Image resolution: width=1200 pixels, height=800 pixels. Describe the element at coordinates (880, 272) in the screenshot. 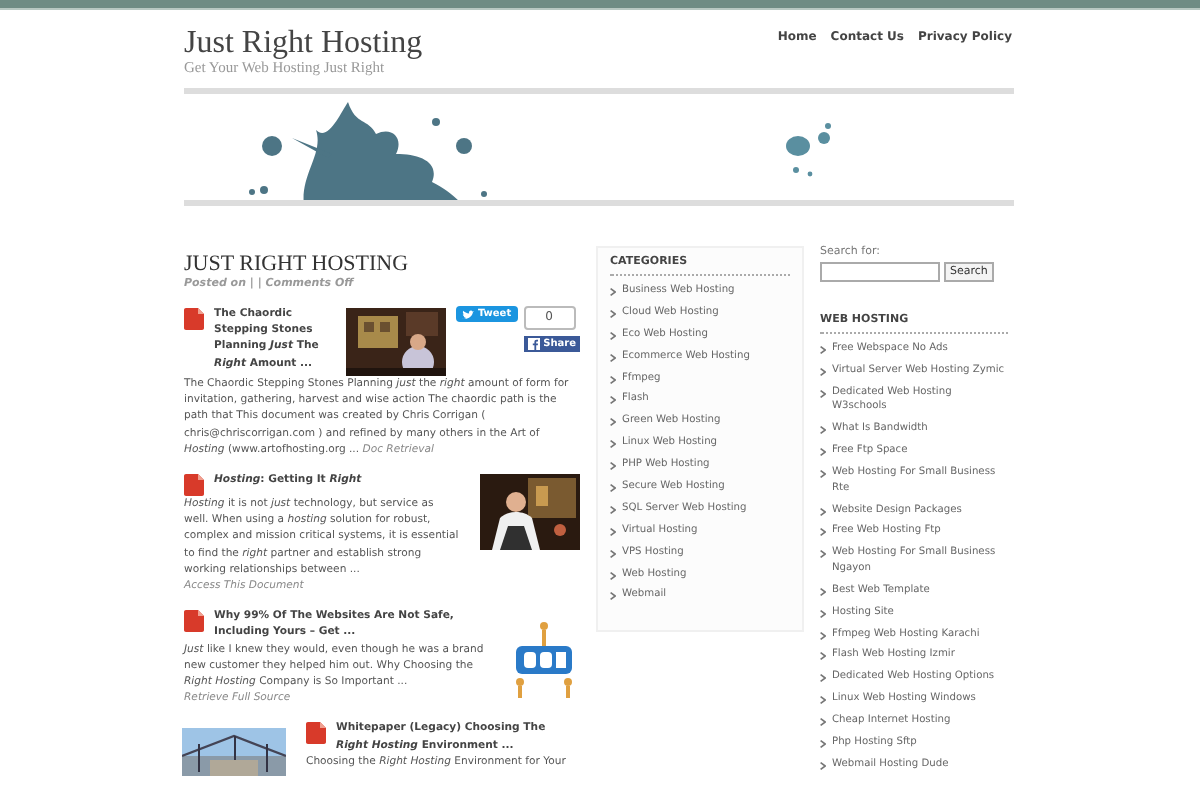

I see `search-field` at that location.